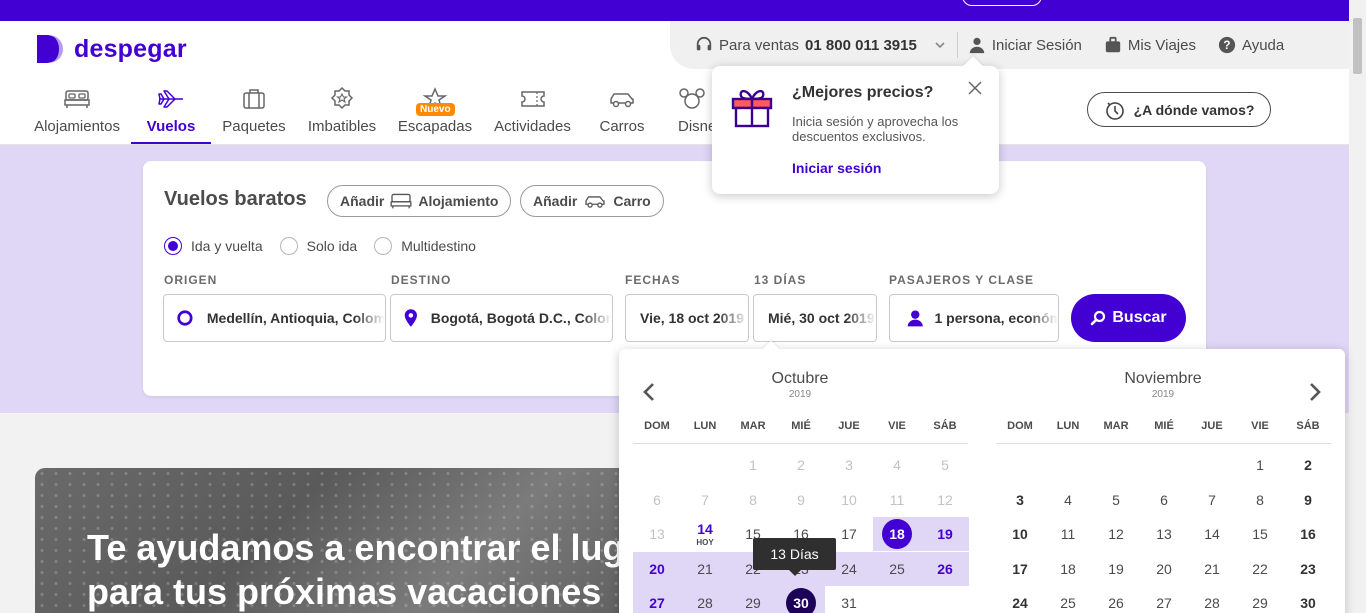  I want to click on calendar-day: 17, so click(1020, 569).